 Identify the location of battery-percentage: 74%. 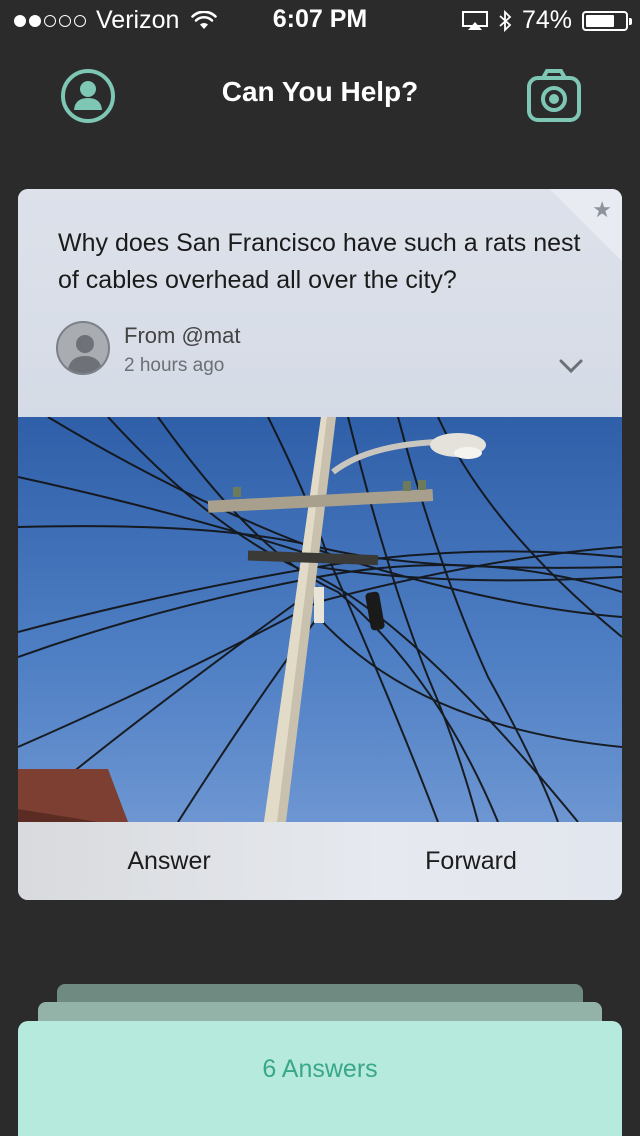
(546, 20).